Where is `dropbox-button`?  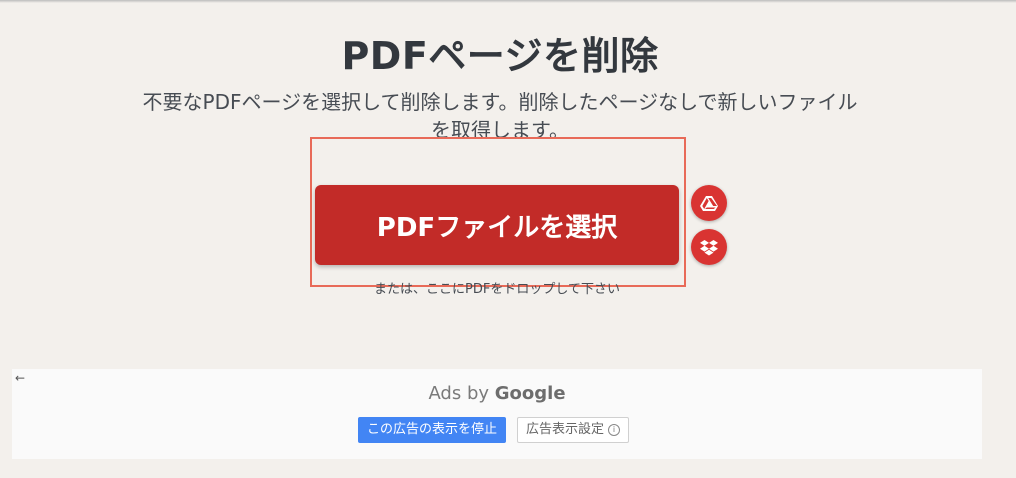
dropbox-button is located at coordinates (709, 247).